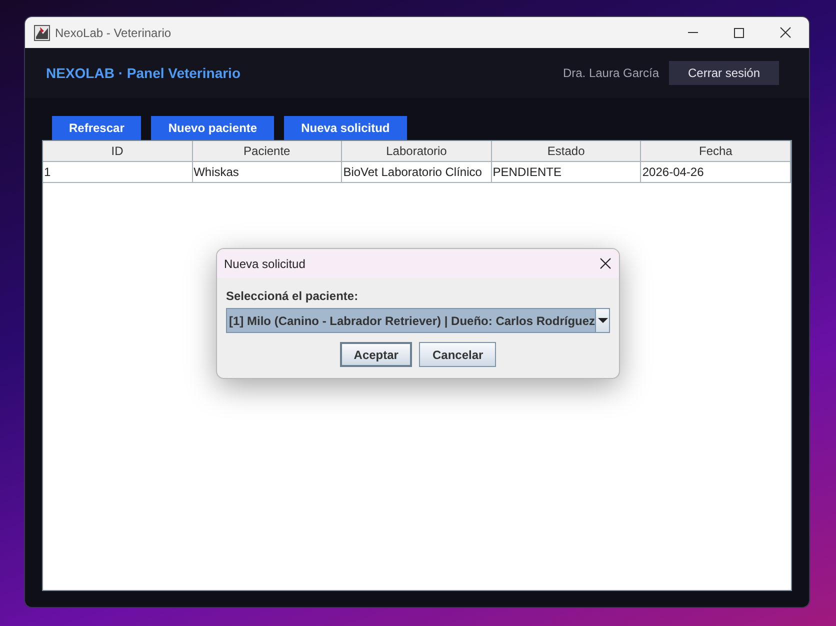 This screenshot has width=836, height=626. What do you see at coordinates (567, 151) in the screenshot?
I see `column-header: Estado` at bounding box center [567, 151].